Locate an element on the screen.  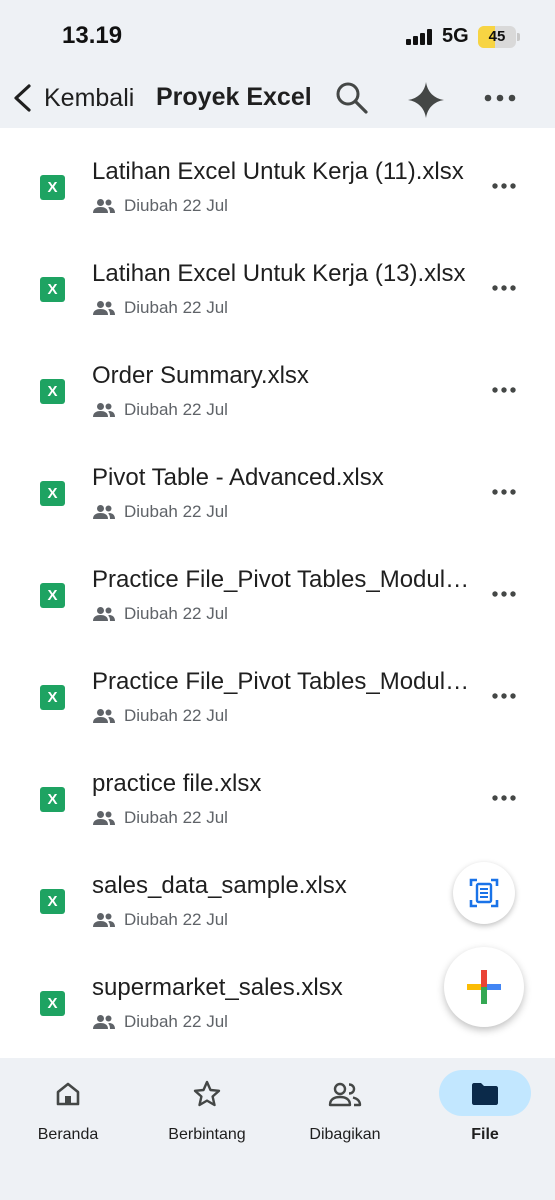
search-button is located at coordinates (352, 98).